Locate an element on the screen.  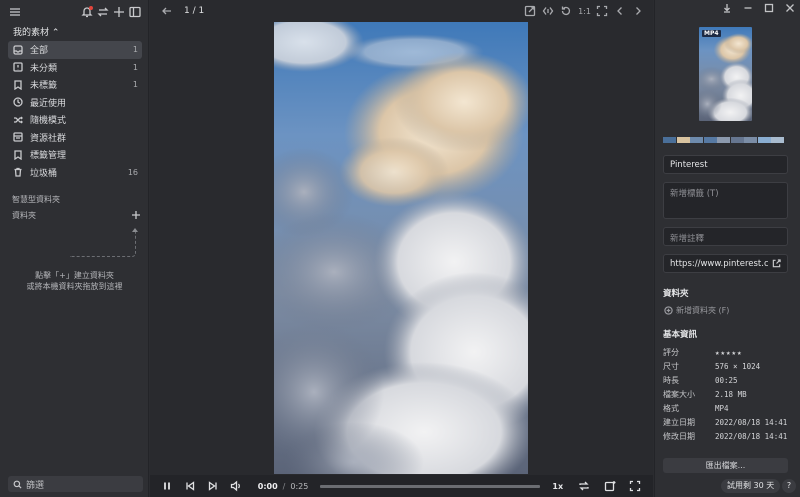
info-row-dimensions: 尺寸 576 × 1024 is located at coordinates (730, 366).